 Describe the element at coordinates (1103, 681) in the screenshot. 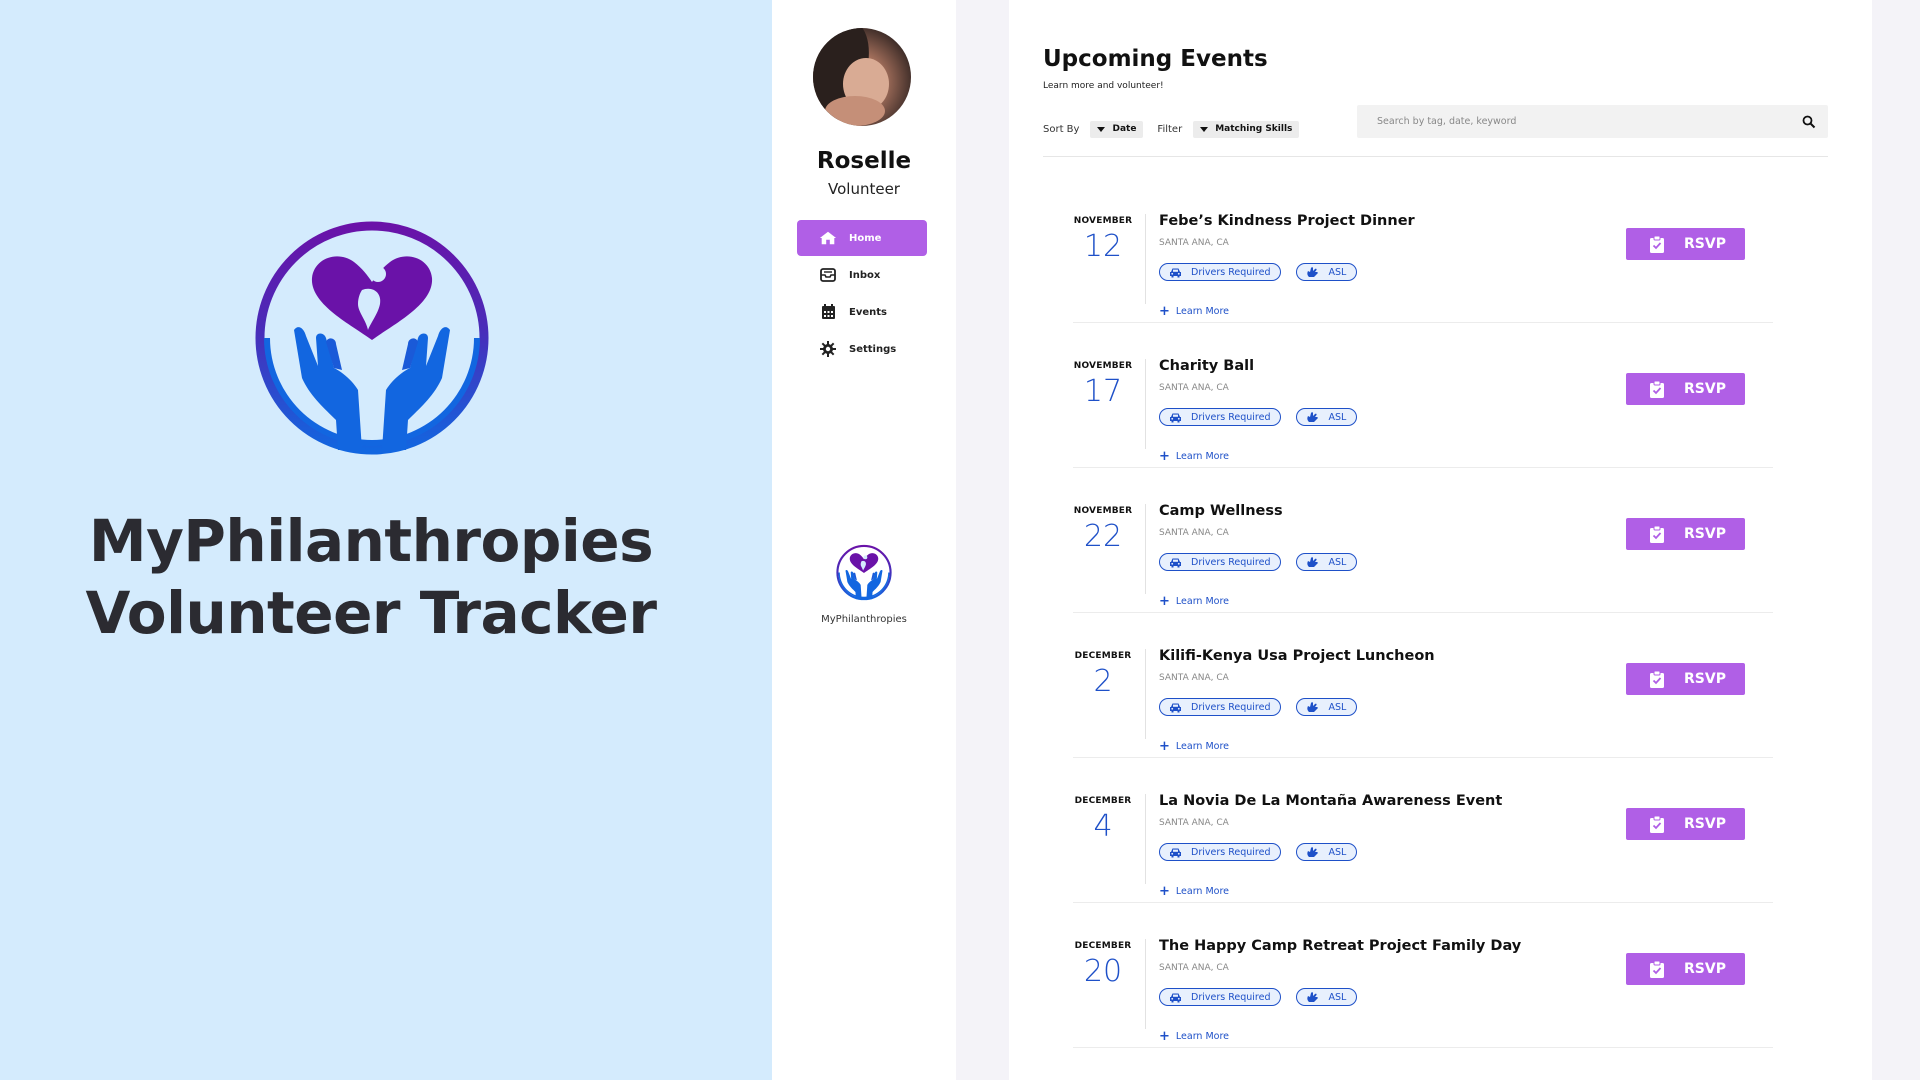

I see `event-day: 2` at that location.